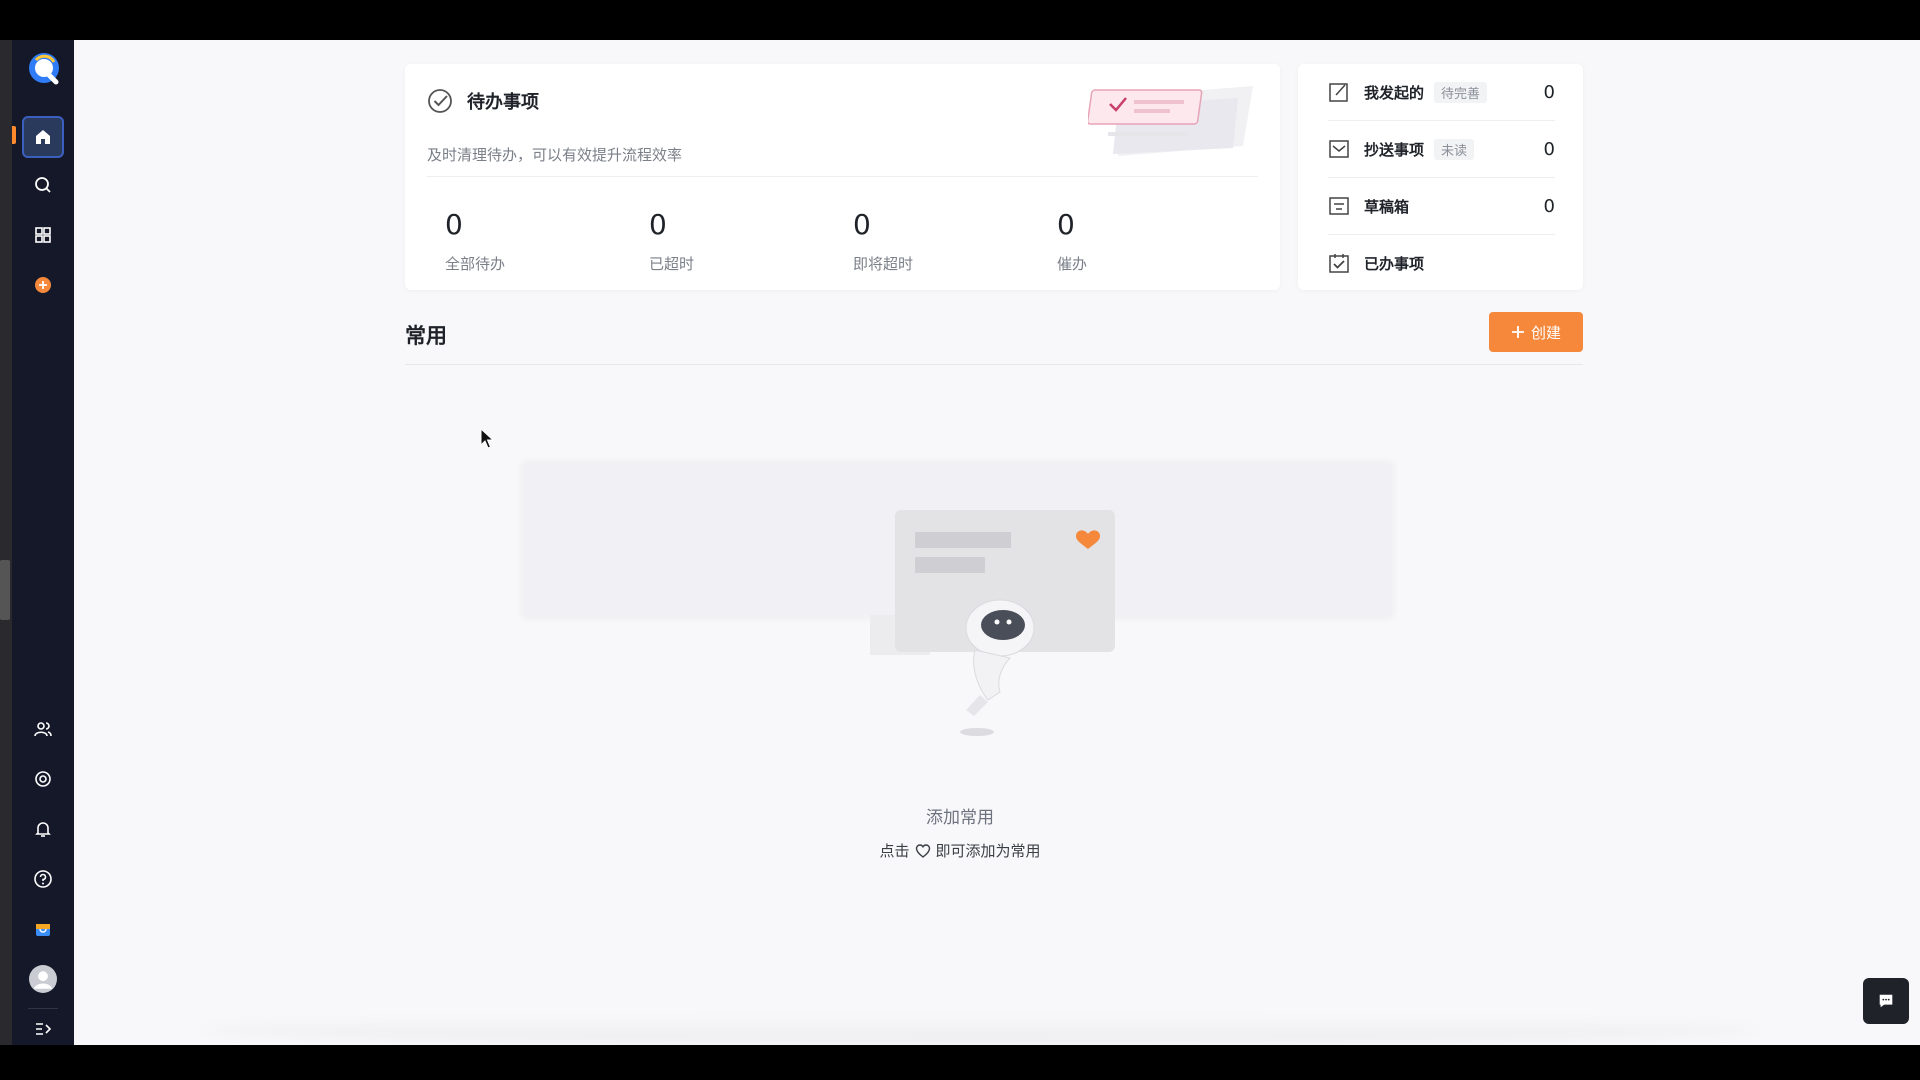 The width and height of the screenshot is (1920, 1080). I want to click on summary-label: 我发起的, so click(1394, 92).